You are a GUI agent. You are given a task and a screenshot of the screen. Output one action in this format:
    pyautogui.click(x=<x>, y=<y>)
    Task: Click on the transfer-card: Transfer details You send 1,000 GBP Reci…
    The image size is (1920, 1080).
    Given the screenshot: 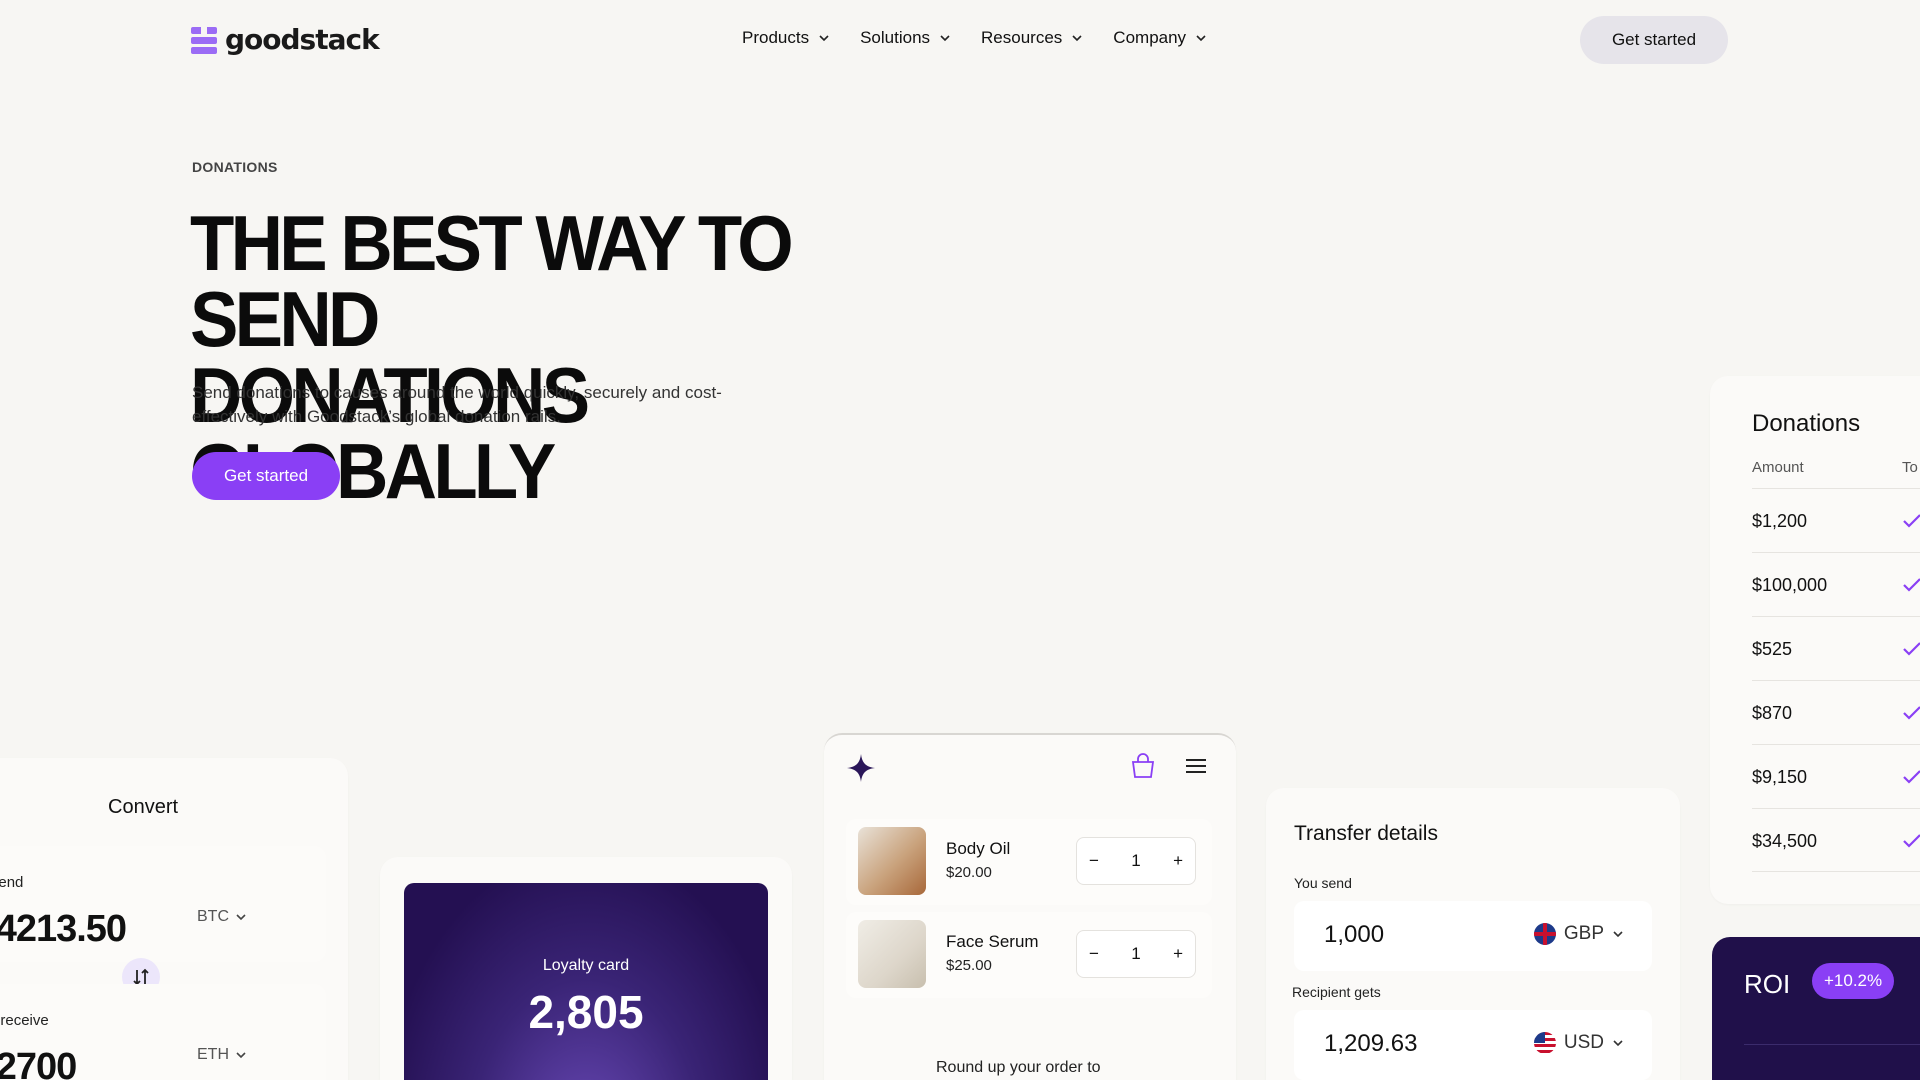 What is the action you would take?
    pyautogui.click(x=1473, y=934)
    